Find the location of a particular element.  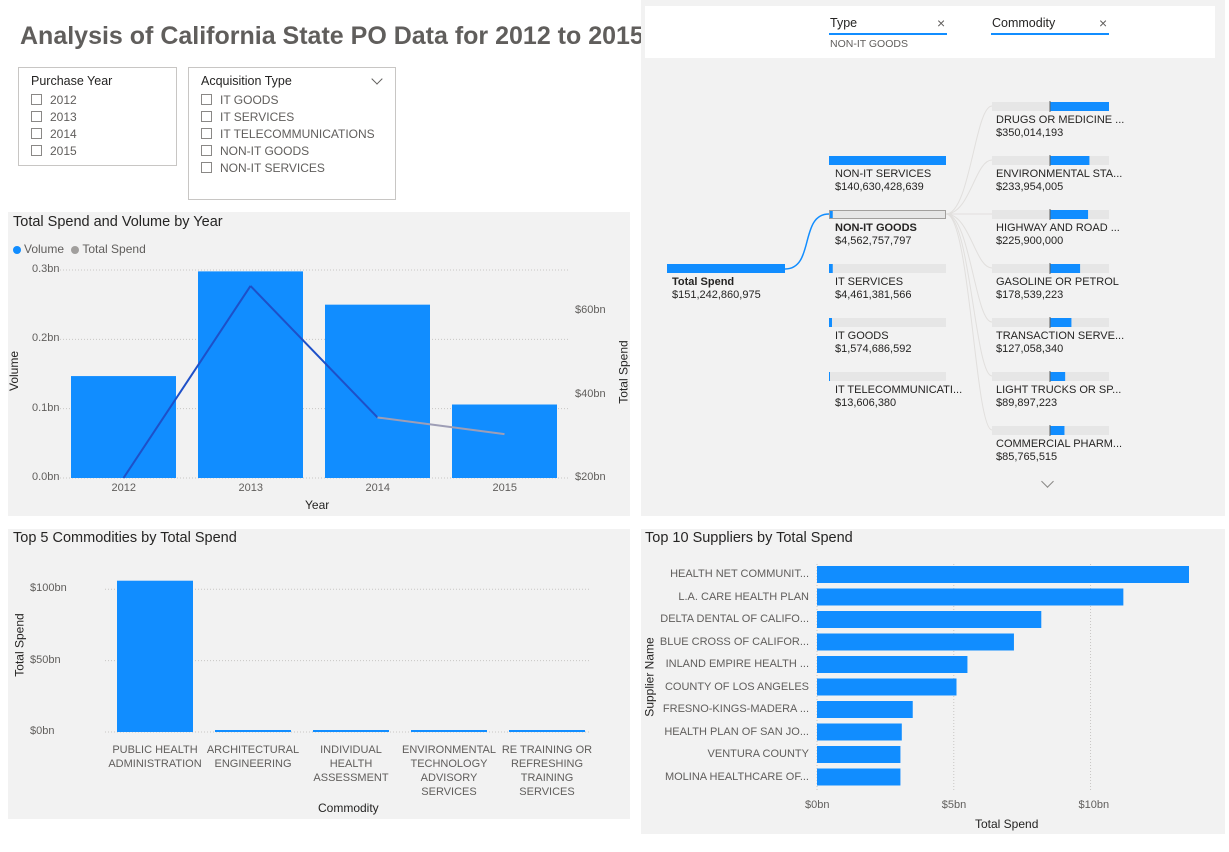

tree-l1-node: NON-IT GOODS $4,562,757,797 is located at coordinates (876, 235).